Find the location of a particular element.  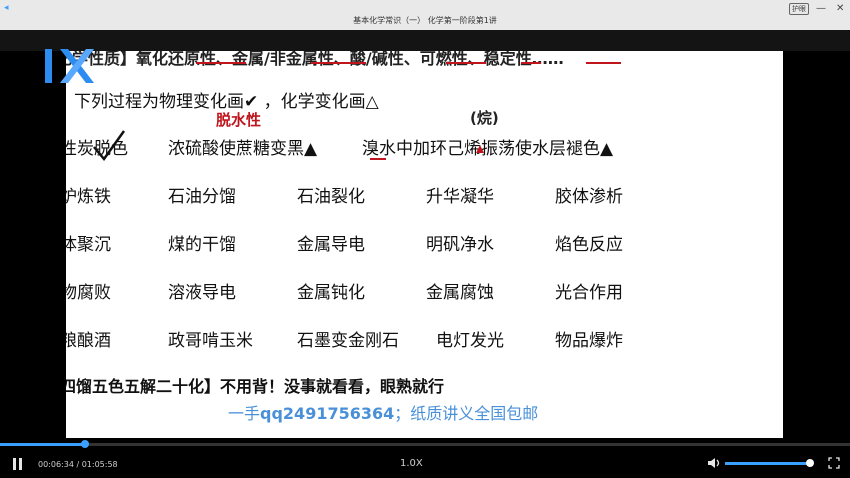

bottom-note: 四馏五色五解二十化】不用背！没事就看看，眼熟就行 is located at coordinates (255, 386).